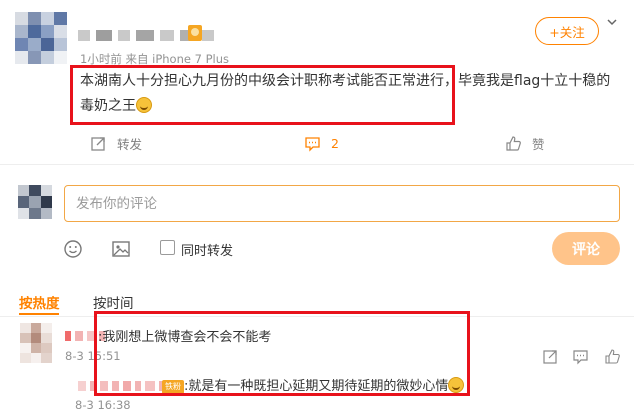 The image size is (634, 415). What do you see at coordinates (525, 143) in the screenshot?
I see `like-action: 赞` at bounding box center [525, 143].